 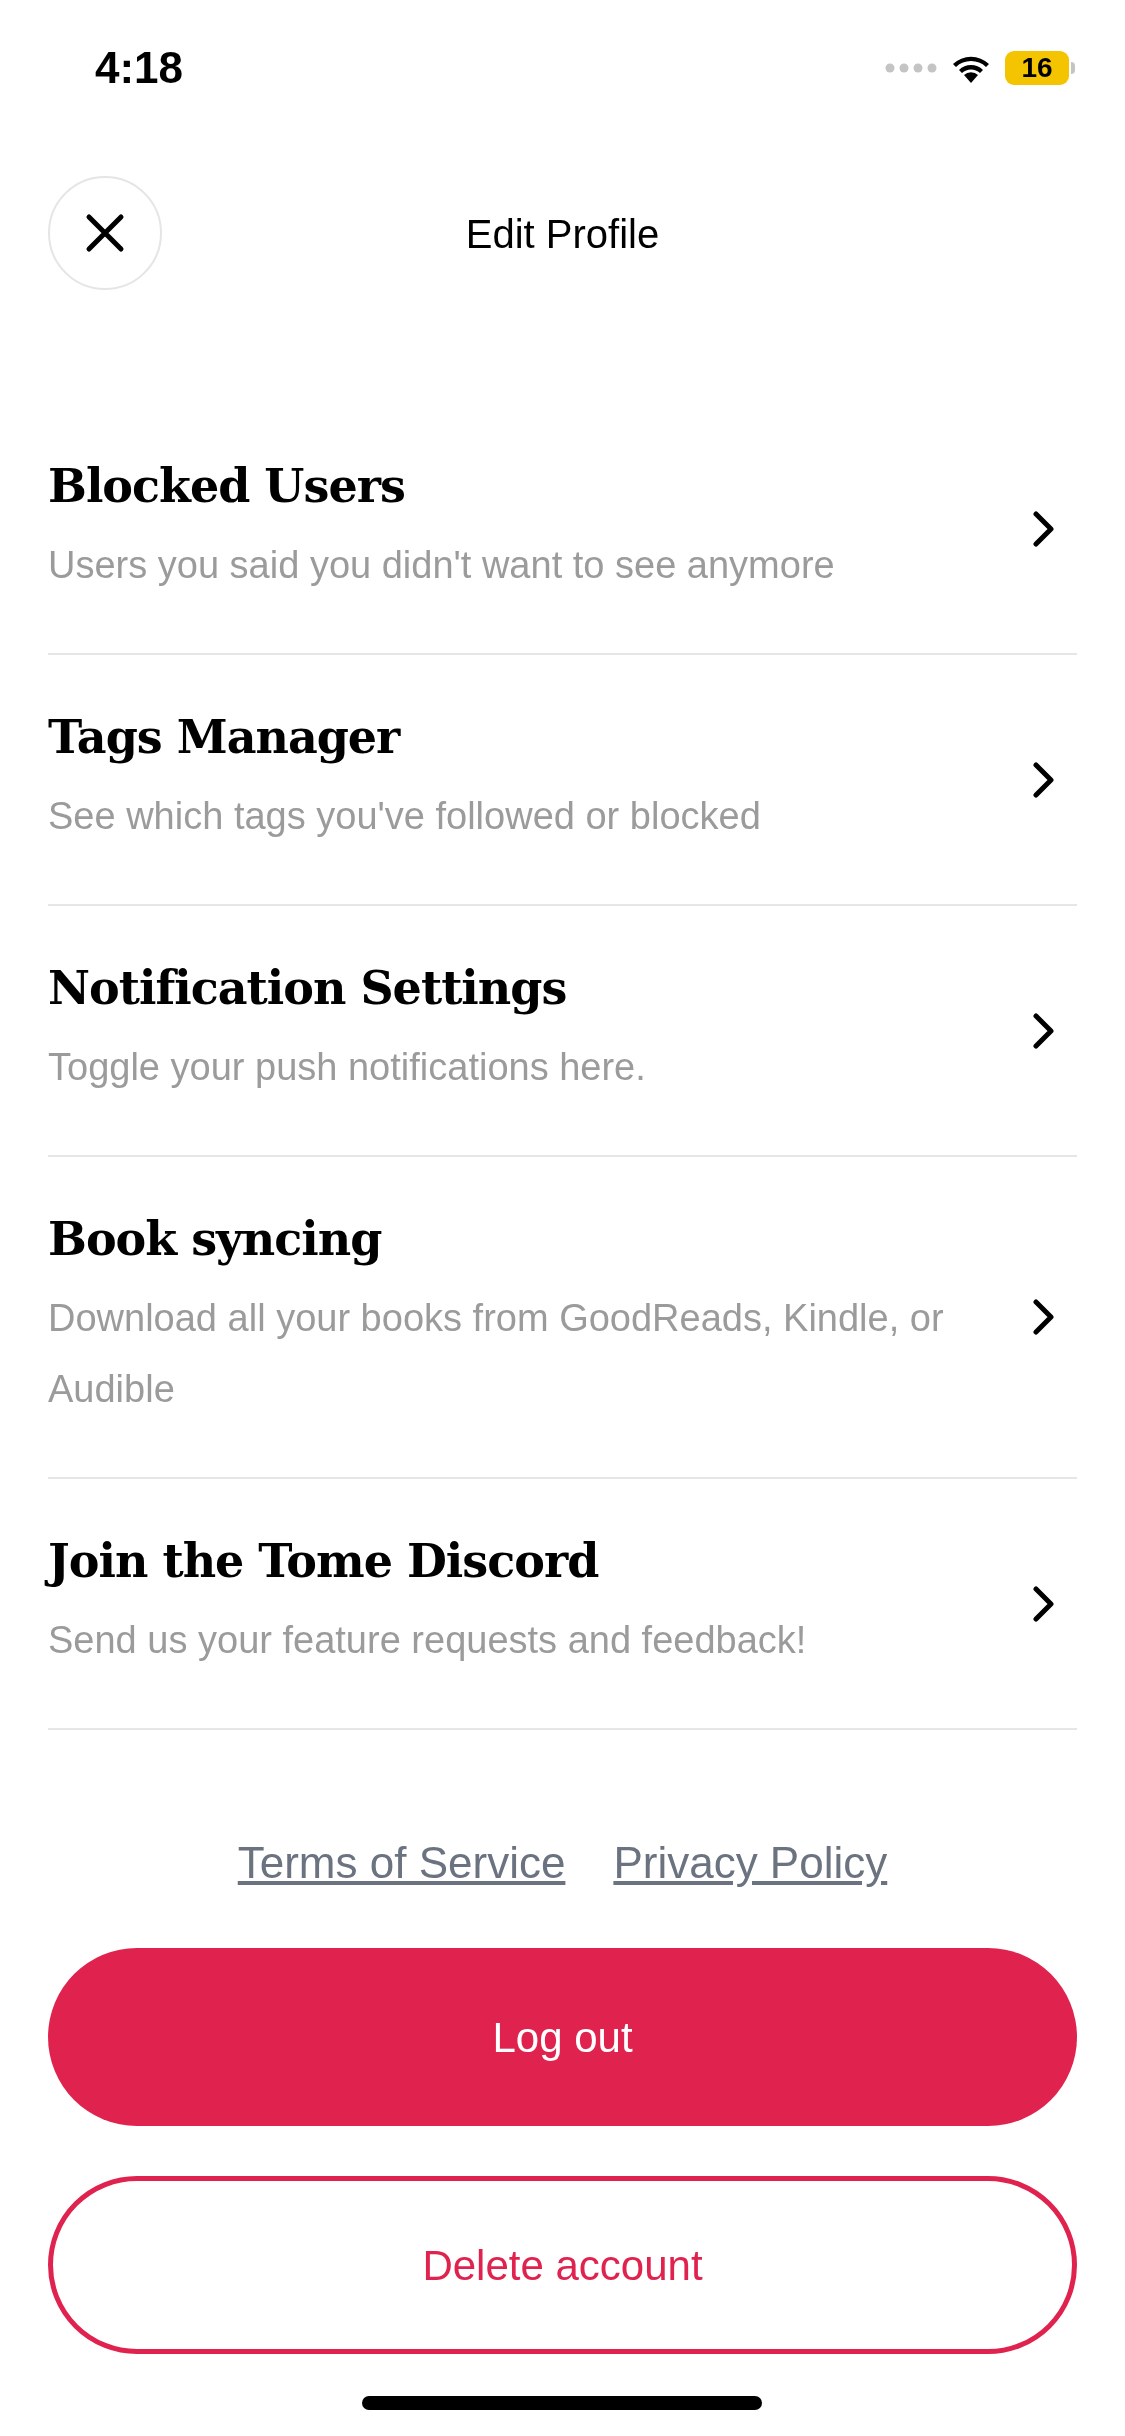 I want to click on row-title: Tags Manager, so click(x=225, y=737).